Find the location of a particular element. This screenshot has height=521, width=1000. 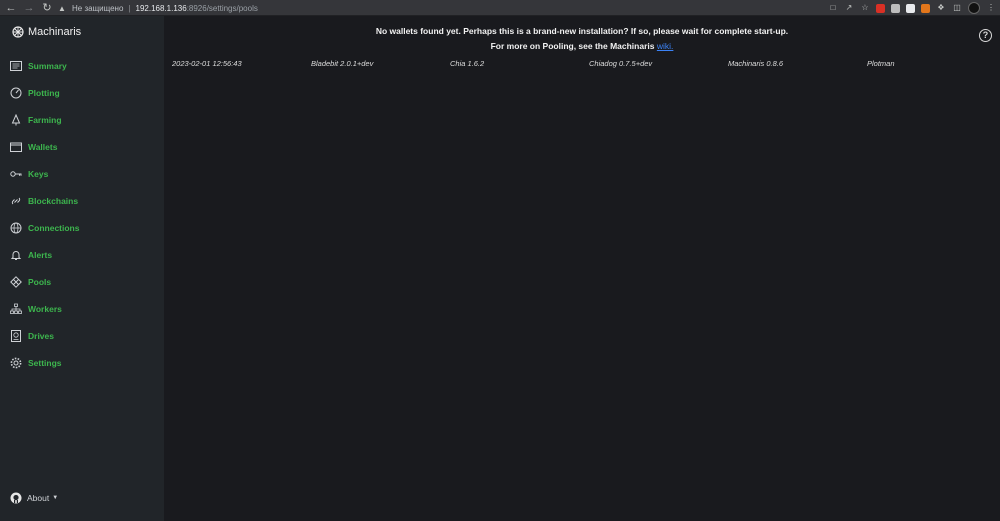

sidebar-item-summary: Summary is located at coordinates (38, 66).